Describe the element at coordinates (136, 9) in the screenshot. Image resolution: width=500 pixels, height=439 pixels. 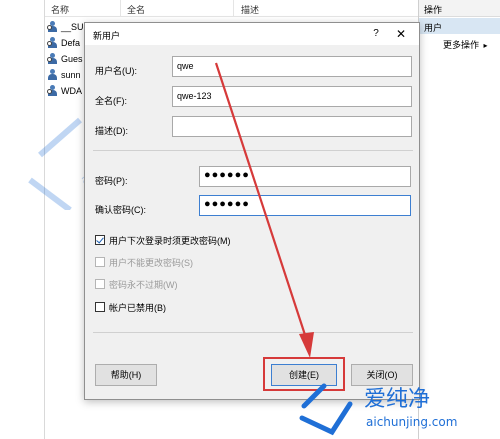
I see `column-fullname: 全名` at that location.